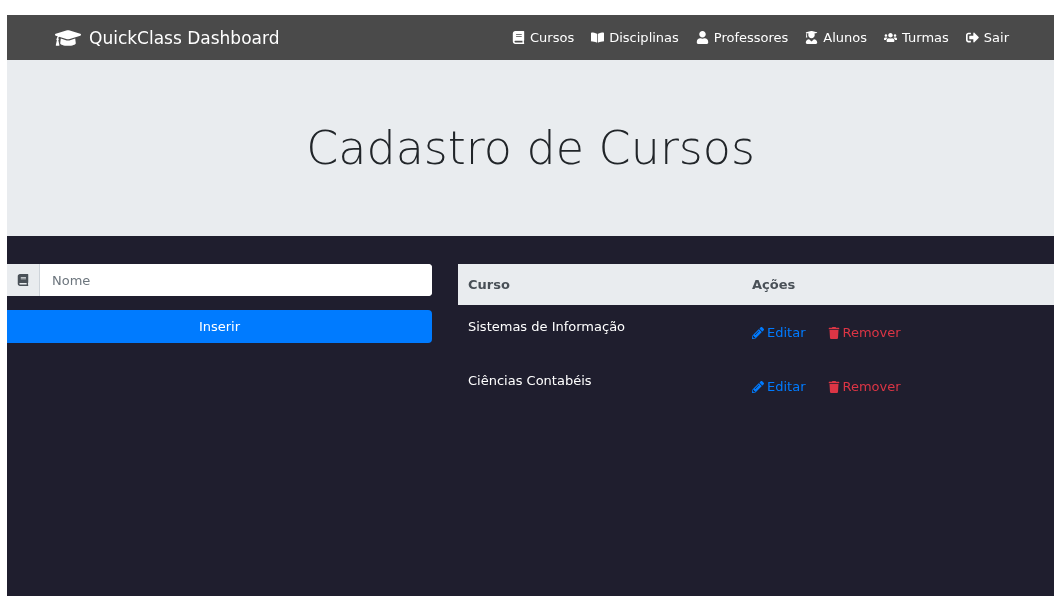 The height and width of the screenshot is (596, 1054). I want to click on nav-link: Professores, so click(742, 37).